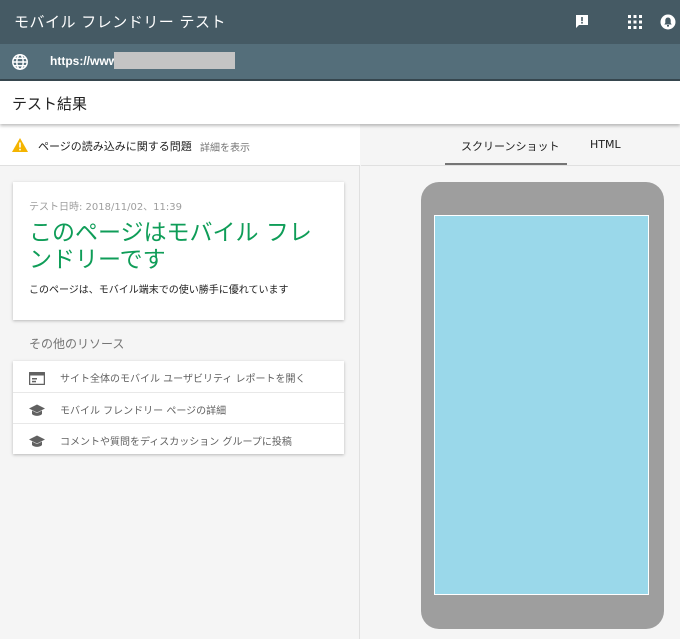 Image resolution: width=680 pixels, height=639 pixels. Describe the element at coordinates (340, 102) in the screenshot. I see `results-header: テスト結果` at that location.